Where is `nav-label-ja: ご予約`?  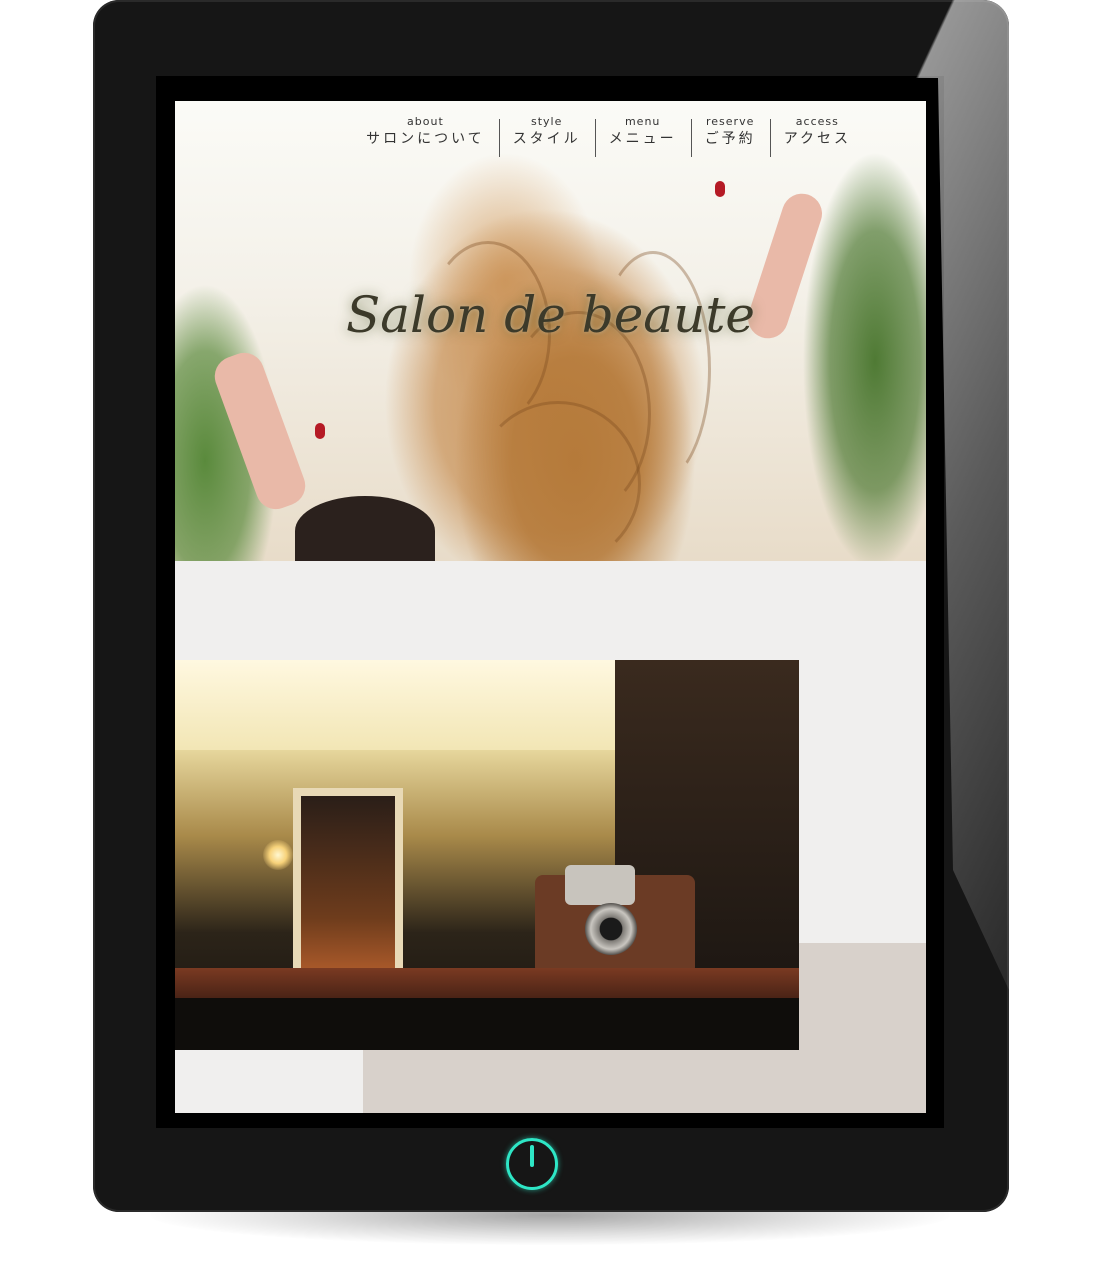
nav-label-ja: ご予約 is located at coordinates (730, 139).